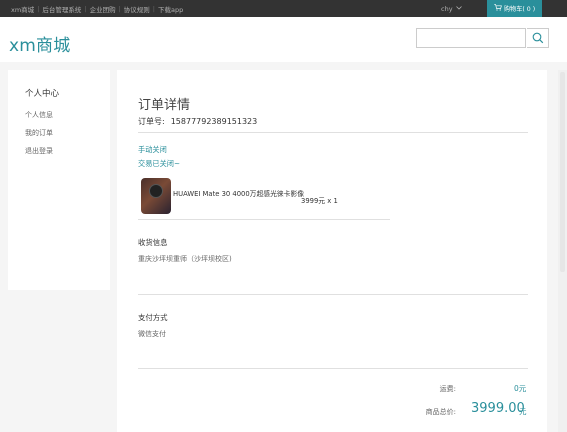  Describe the element at coordinates (22, 9) in the screenshot. I see `top-link-home: xm商城` at that location.